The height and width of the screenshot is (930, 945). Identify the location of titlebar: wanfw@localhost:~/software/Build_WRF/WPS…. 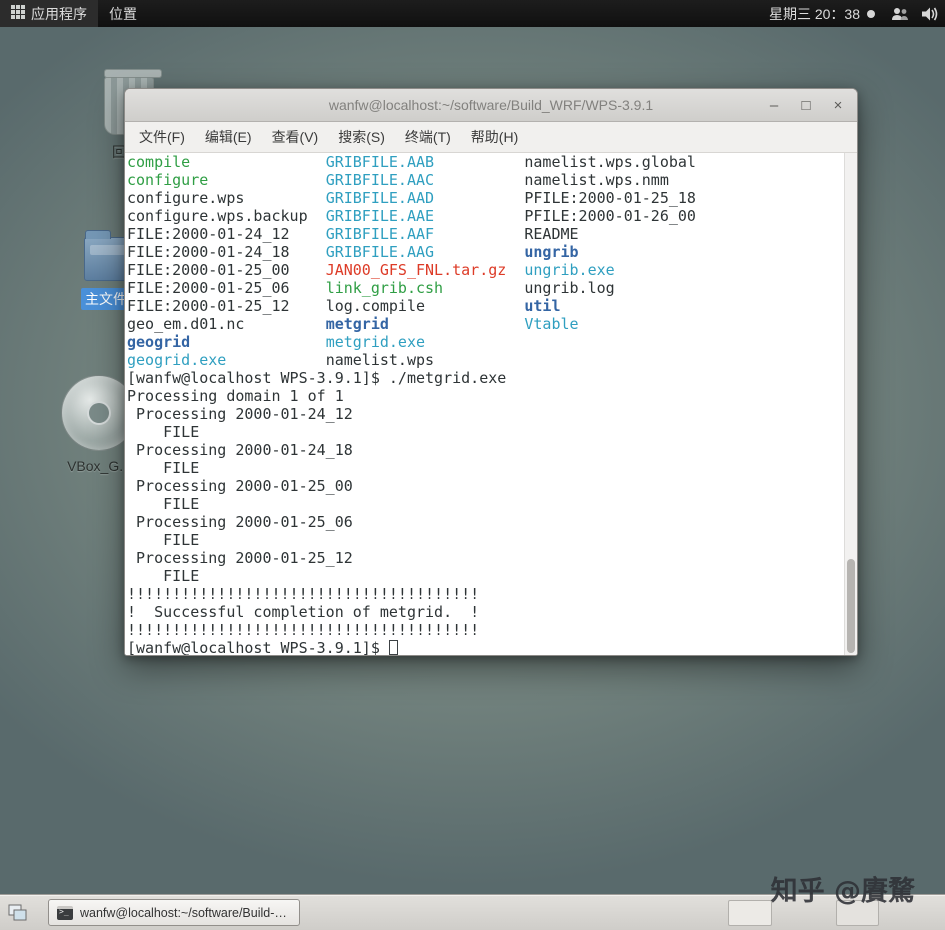
(491, 105).